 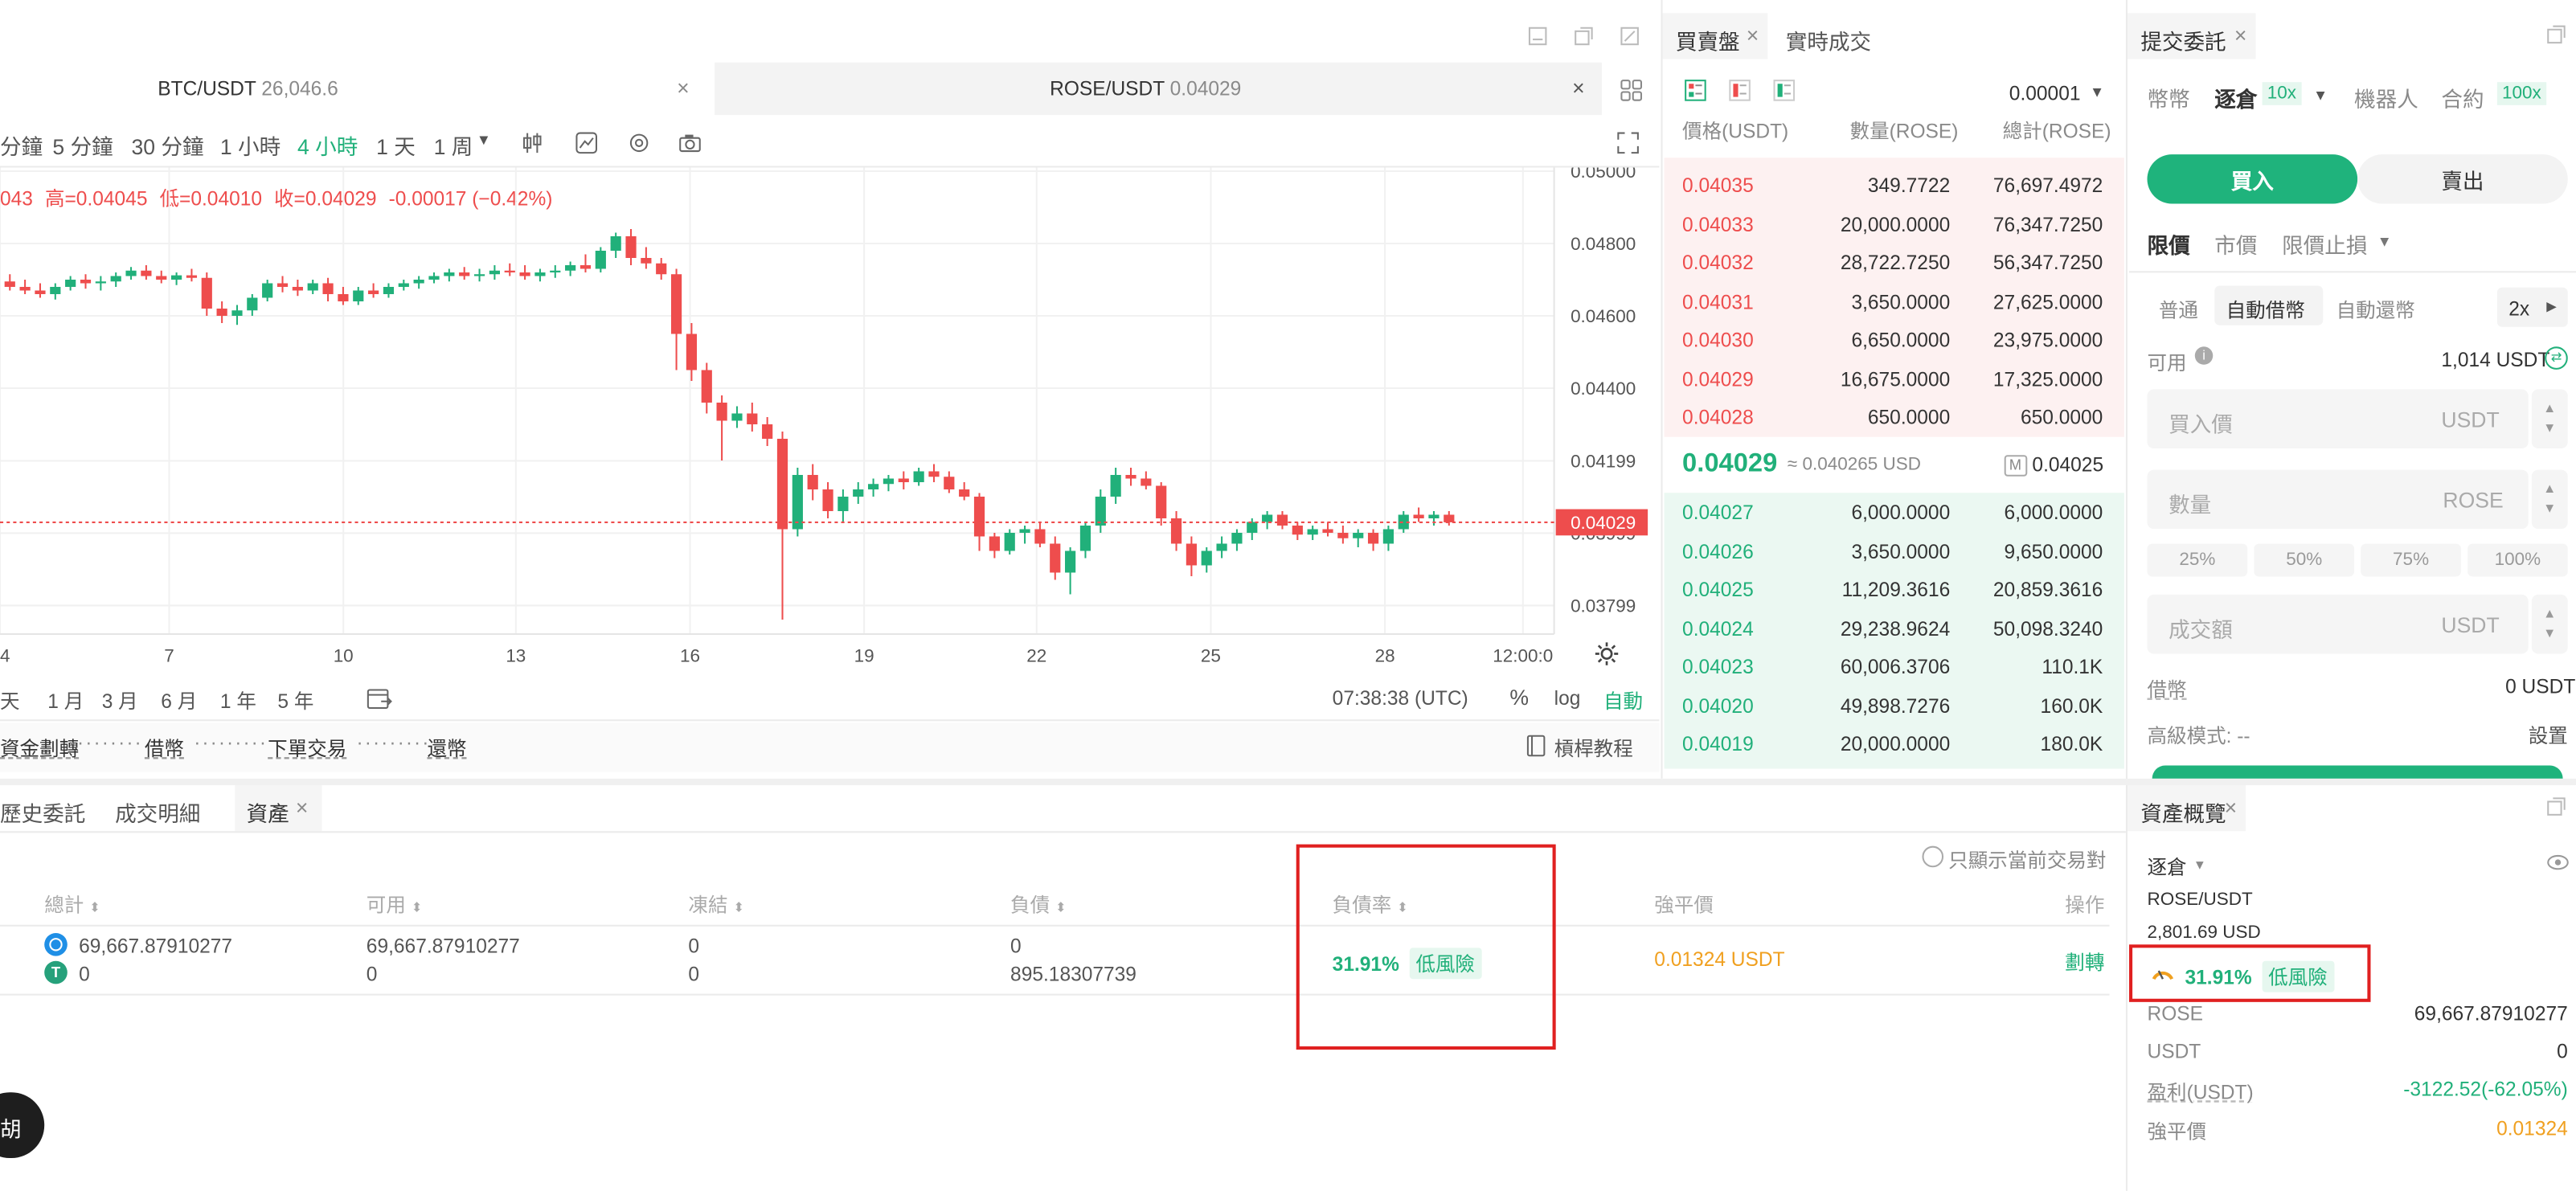 I want to click on info-icon: i, so click(x=2204, y=355).